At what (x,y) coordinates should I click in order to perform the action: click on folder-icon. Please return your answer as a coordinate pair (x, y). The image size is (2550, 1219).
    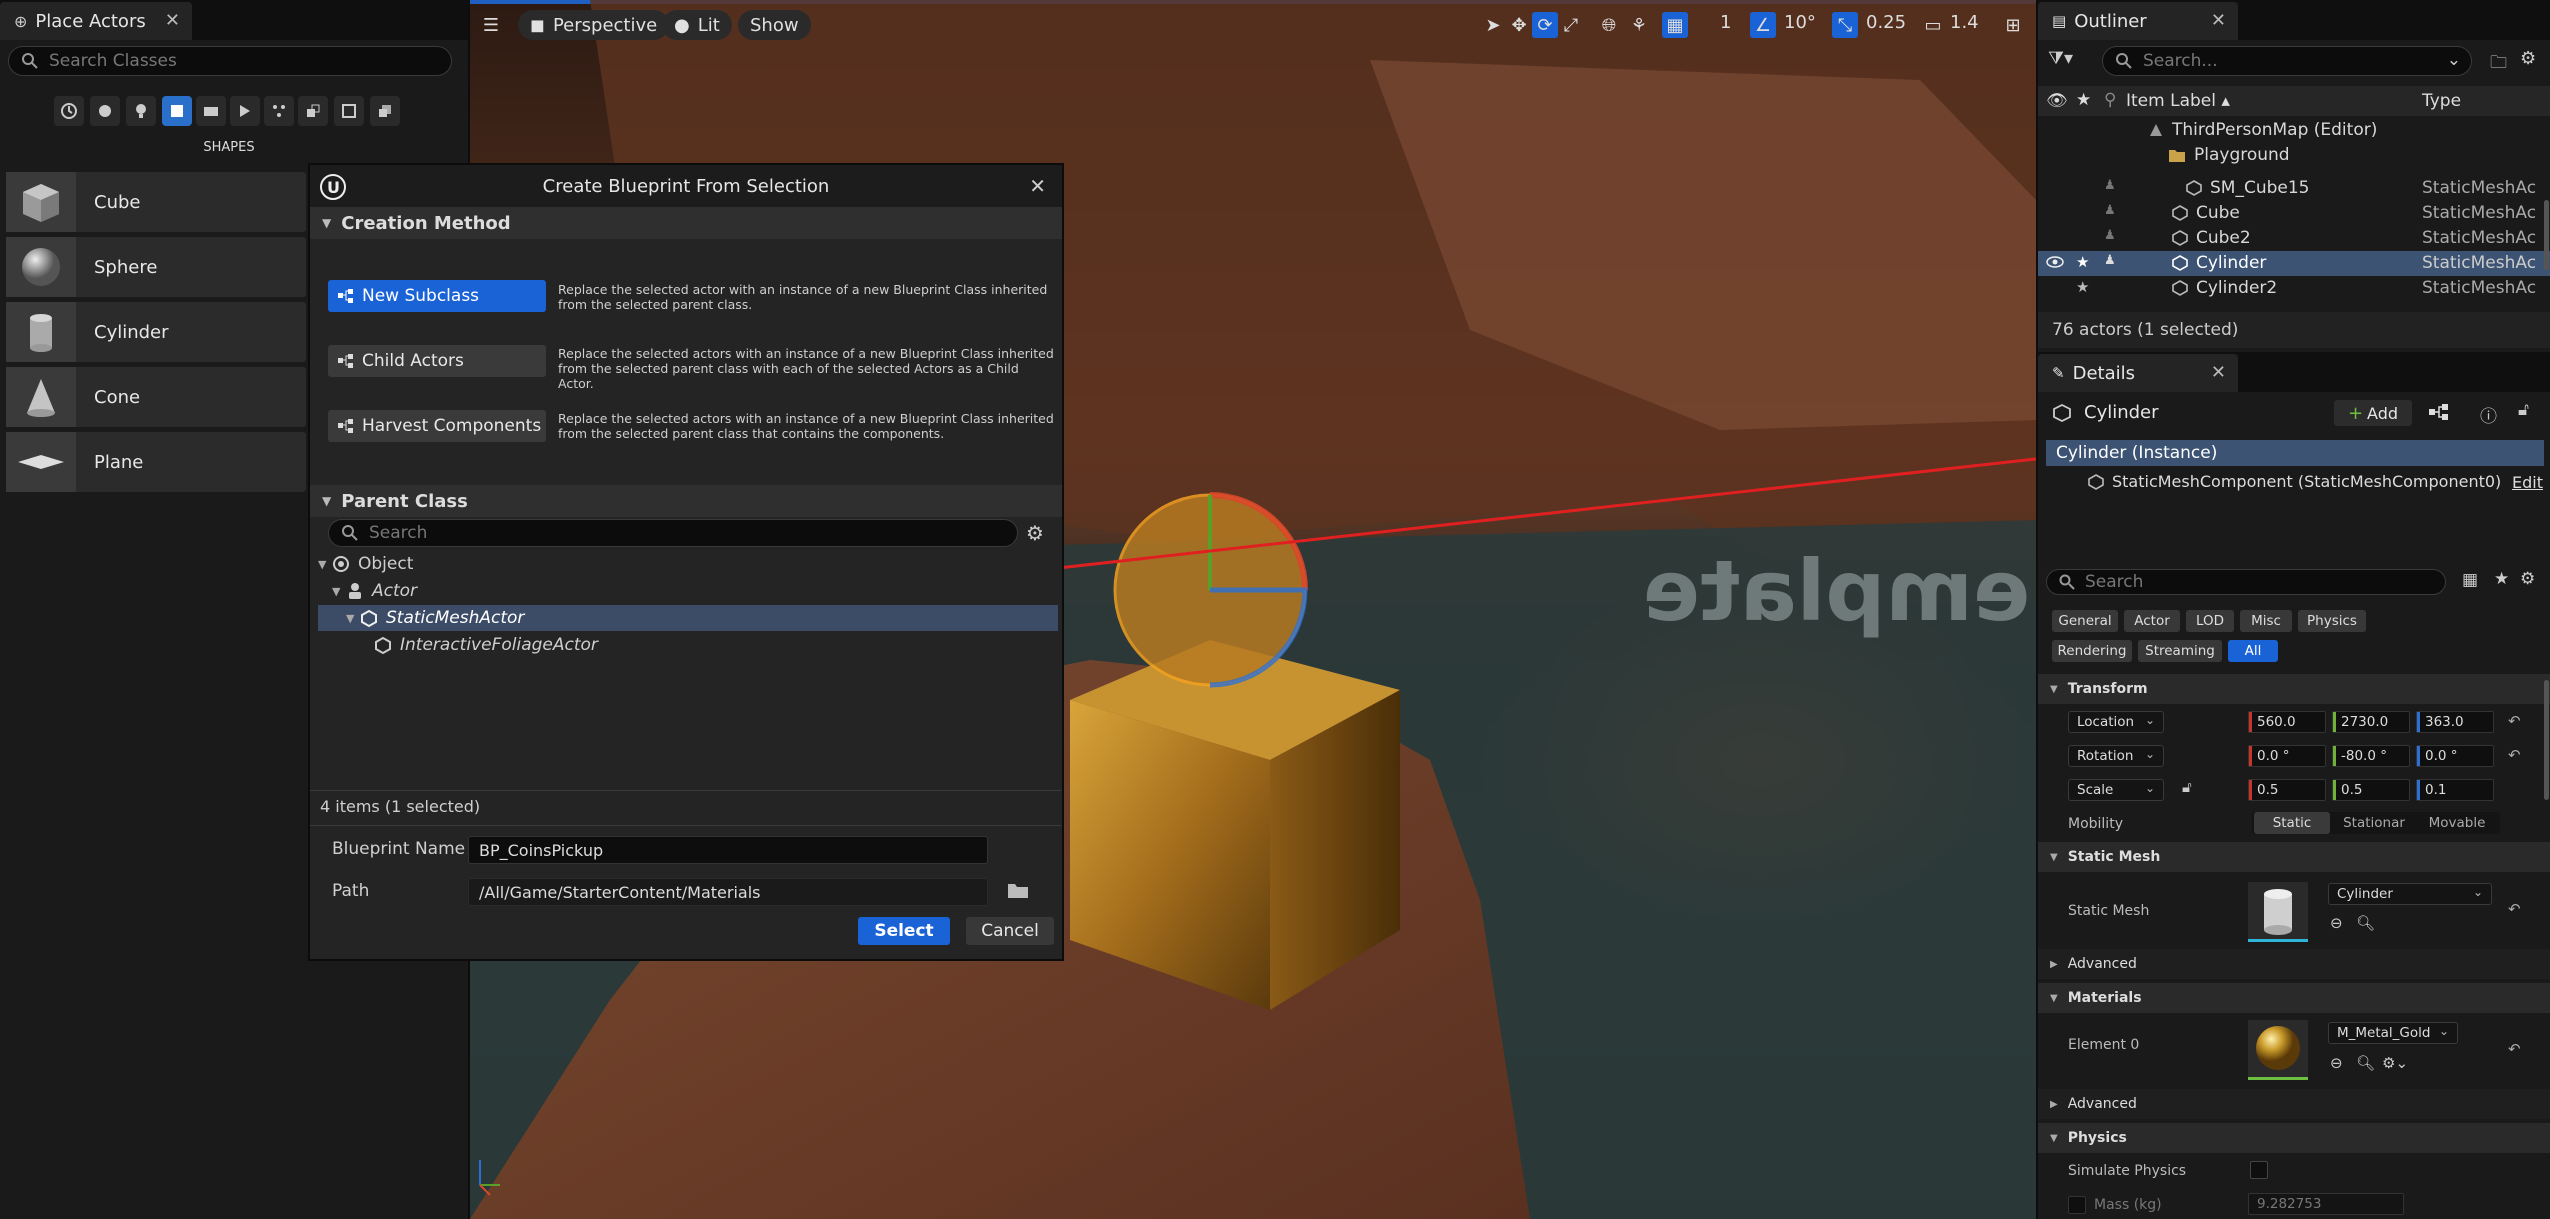
    Looking at the image, I should click on (1018, 890).